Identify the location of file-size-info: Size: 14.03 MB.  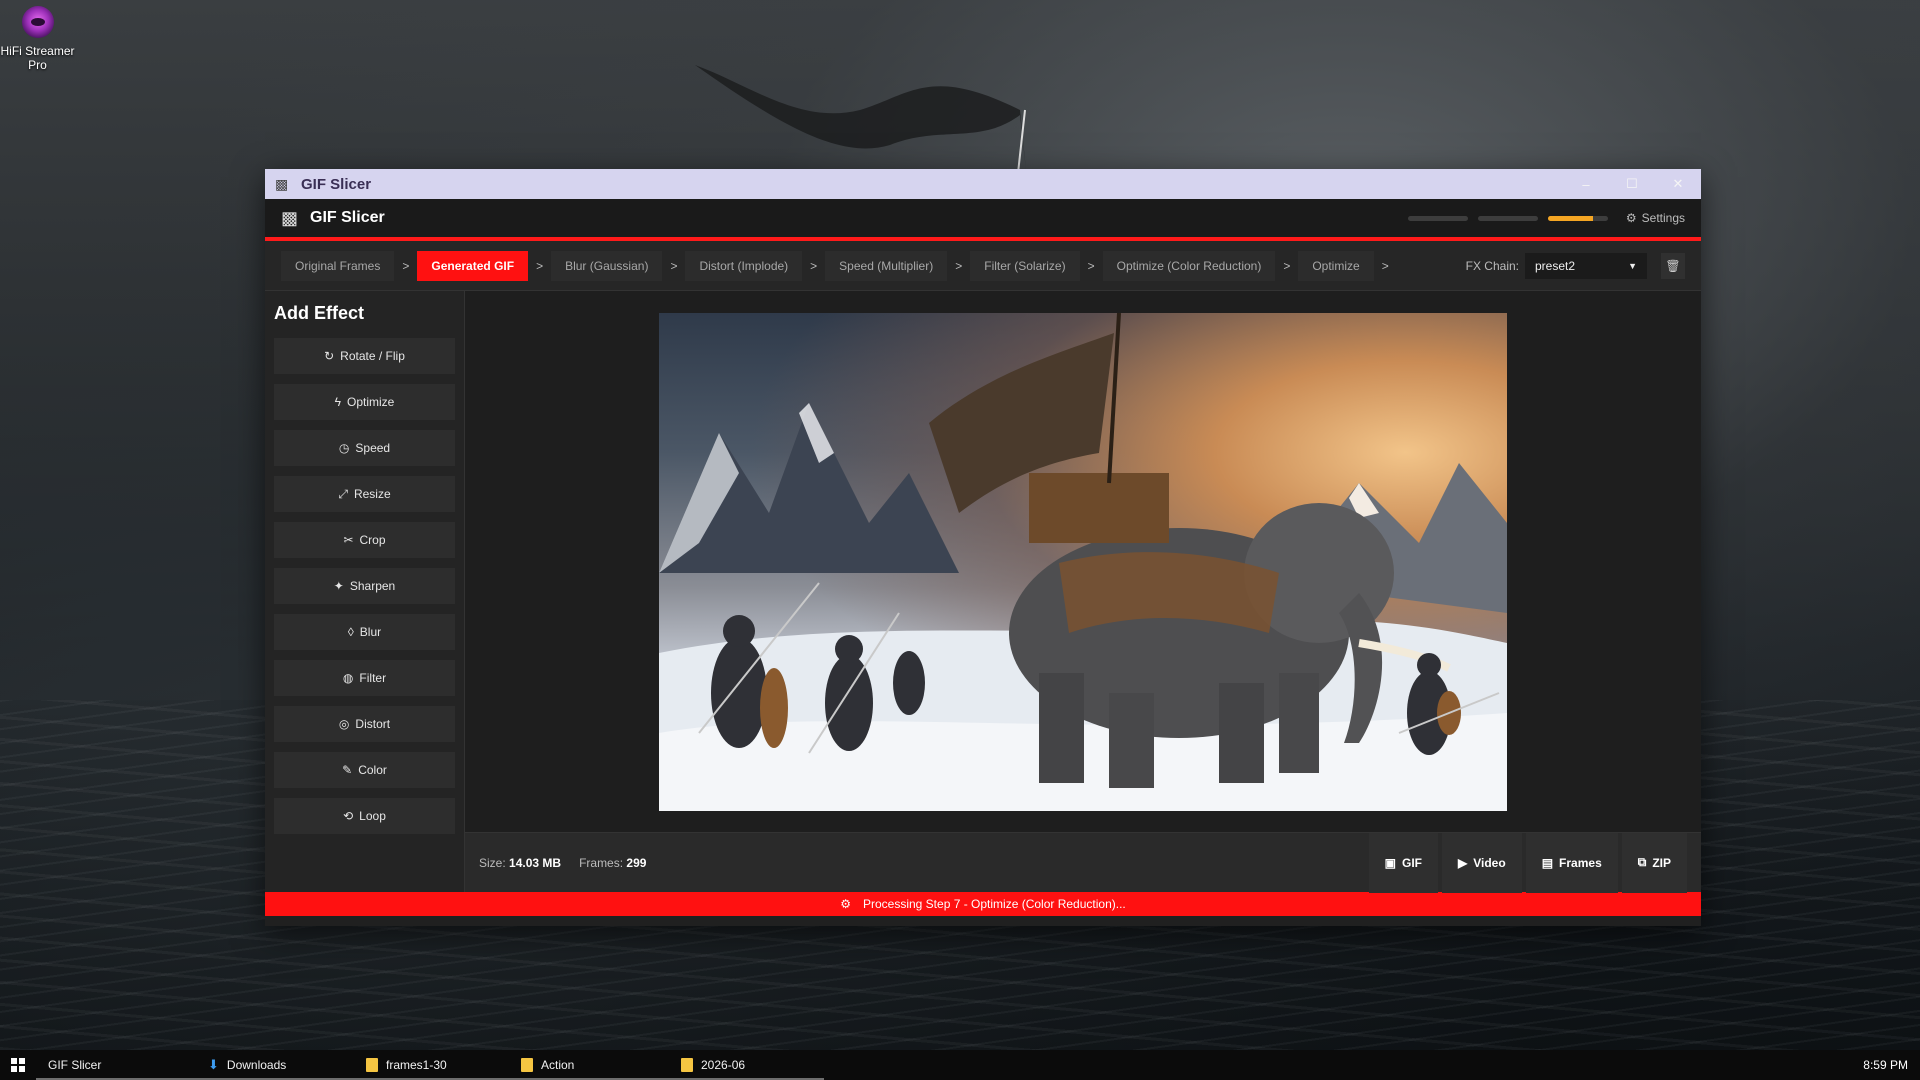
(520, 863).